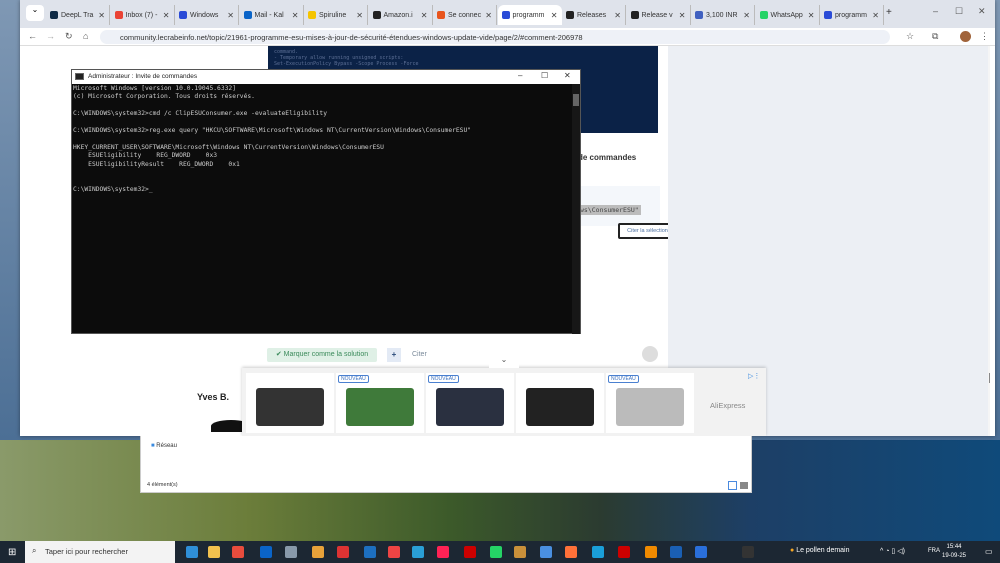  Describe the element at coordinates (470, 407) in the screenshot. I see `product-image` at that location.